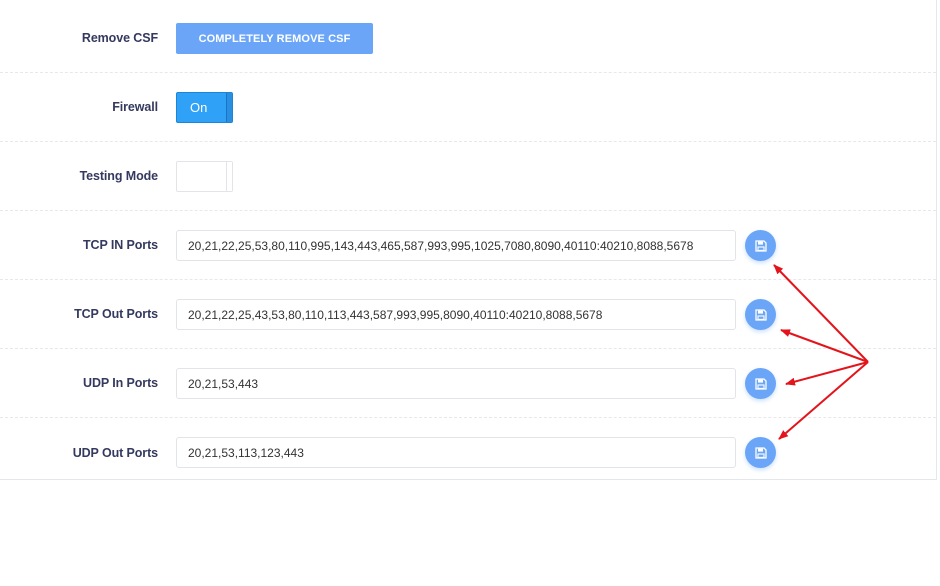 This screenshot has width=940, height=586. I want to click on udp-in-ports-label: UDP In Ports, so click(120, 383).